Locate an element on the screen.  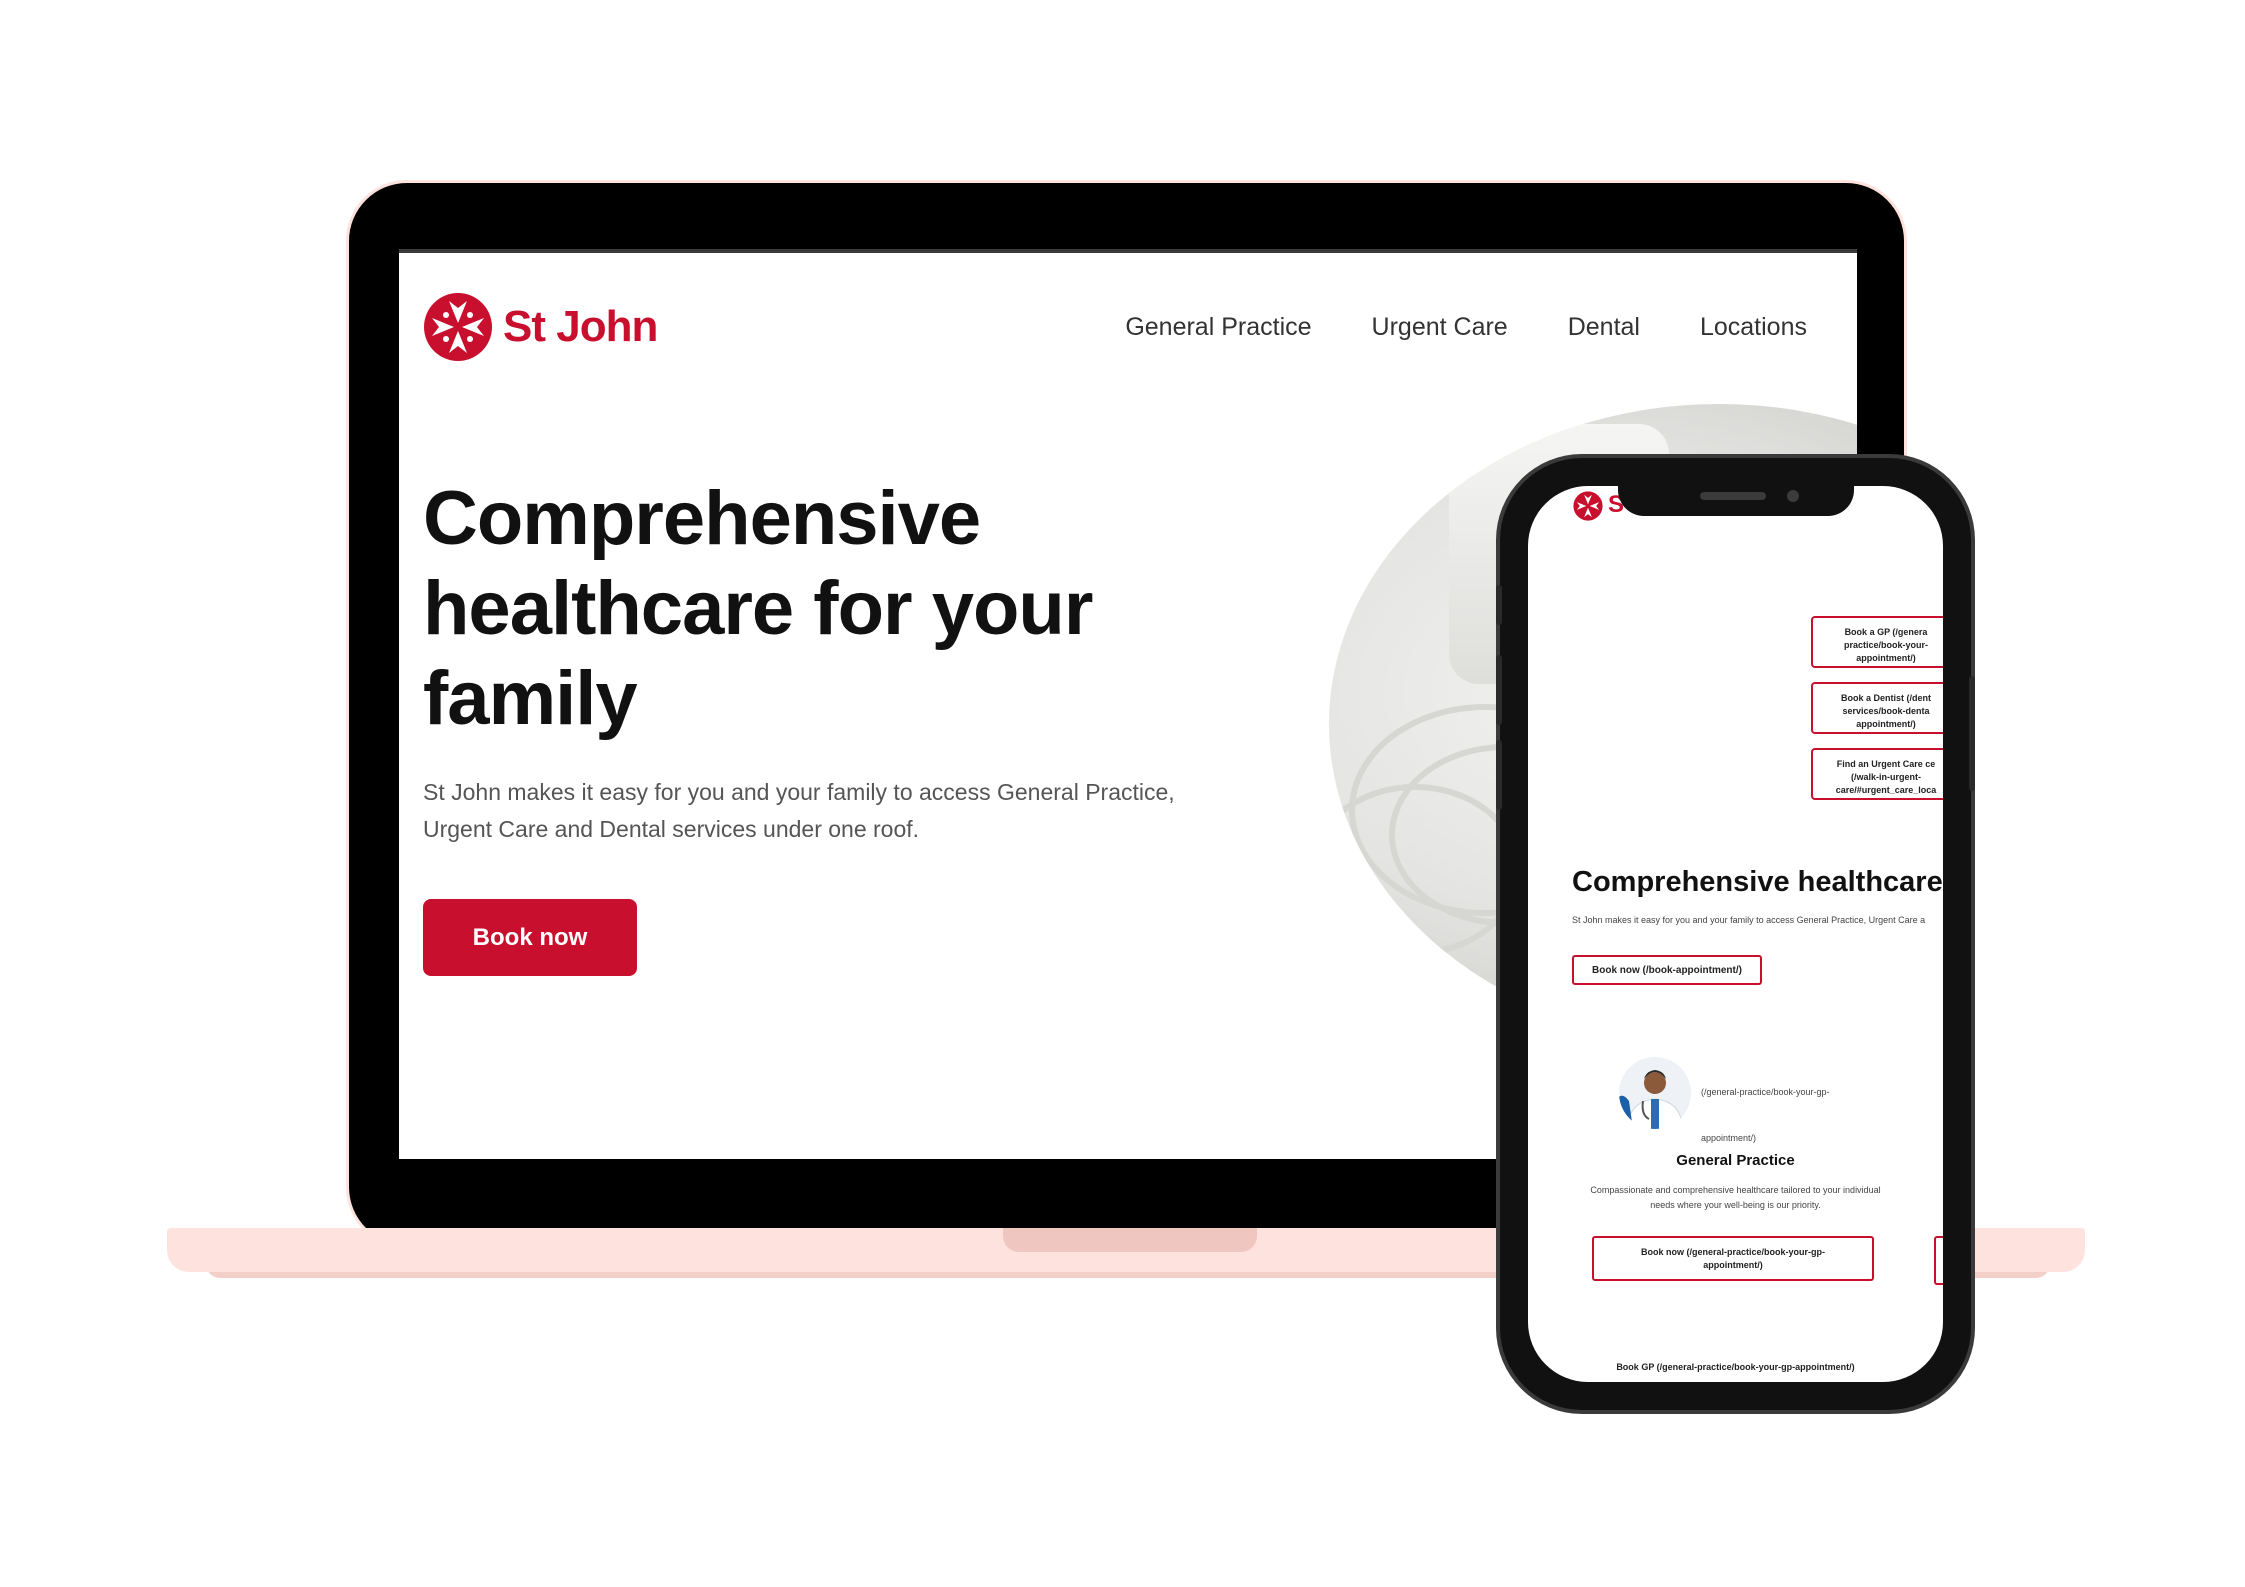
site-logo: St John is located at coordinates (540, 327).